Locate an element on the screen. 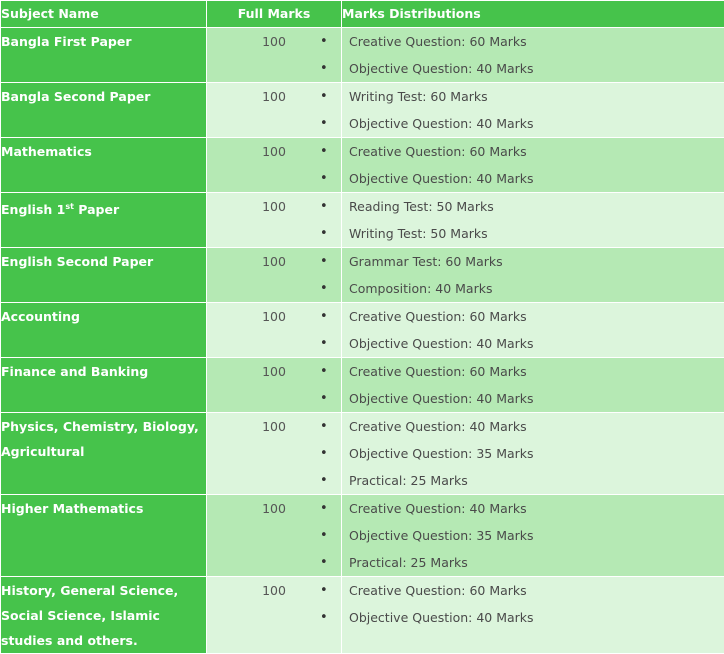 This screenshot has height=654, width=724. list-item: • Grammar Test: 60 Marks is located at coordinates (522, 261).